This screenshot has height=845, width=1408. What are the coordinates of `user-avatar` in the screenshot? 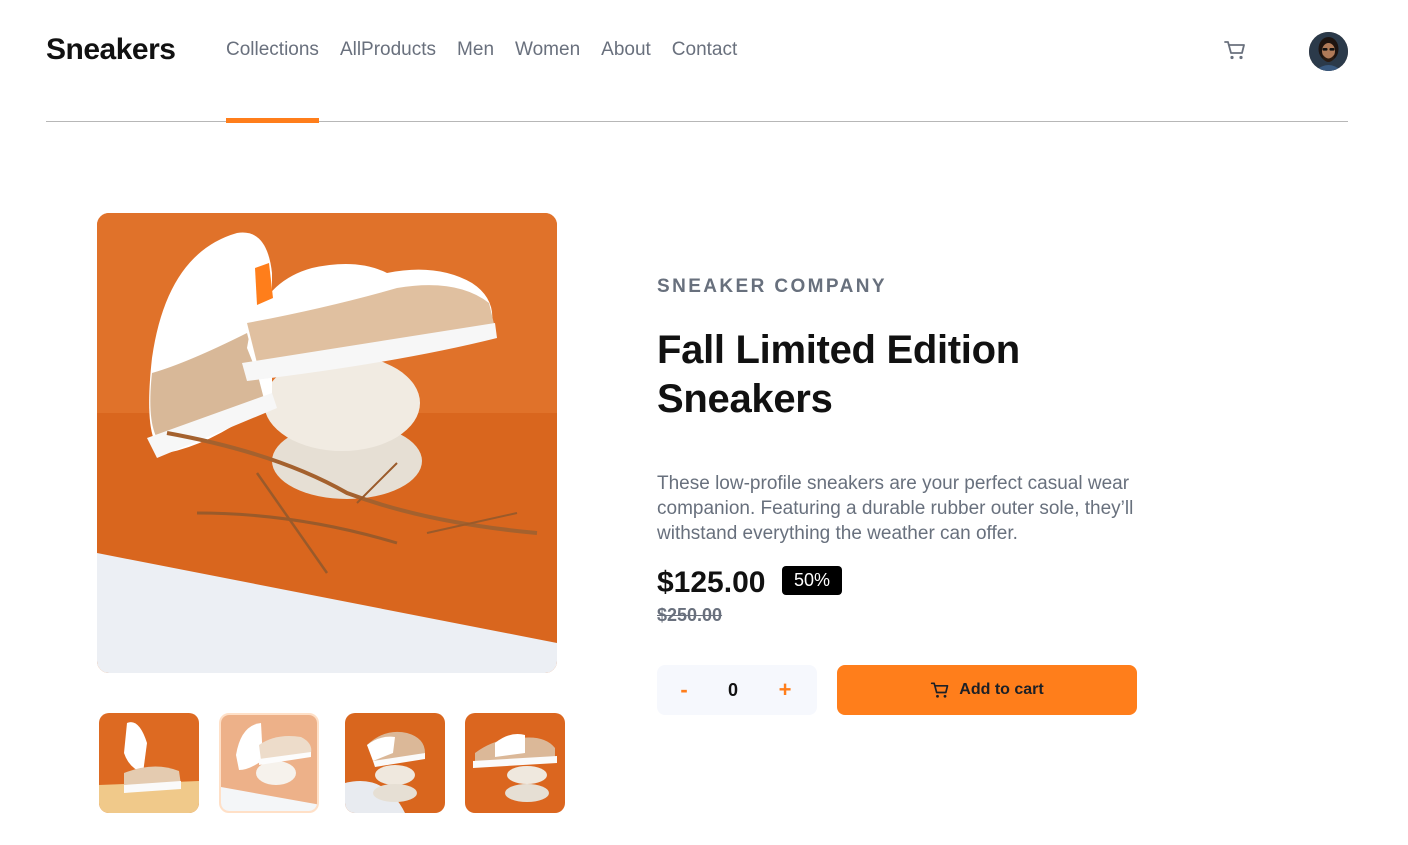 It's located at (1328, 51).